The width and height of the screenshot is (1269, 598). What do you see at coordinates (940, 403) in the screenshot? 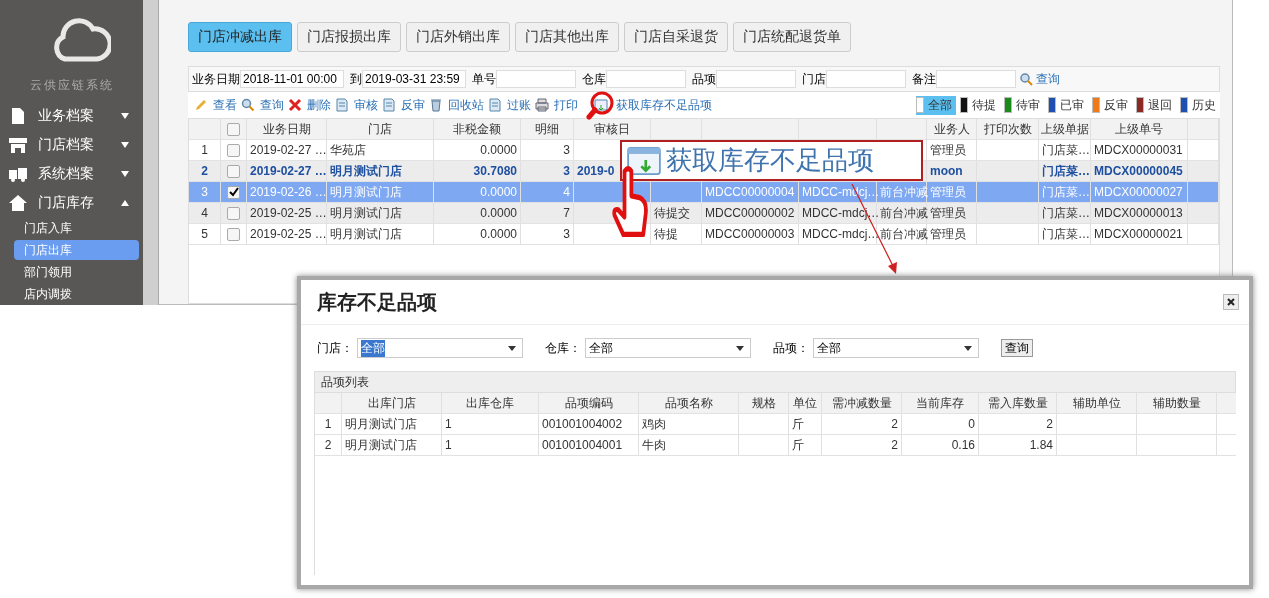
I see `column-header: 当前库存` at bounding box center [940, 403].